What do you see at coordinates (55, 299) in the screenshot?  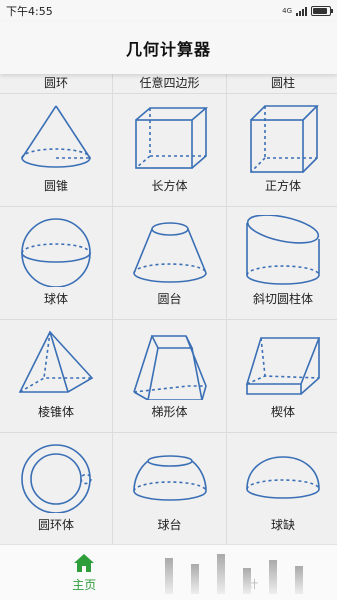 I see `grid-item-label: 球体` at bounding box center [55, 299].